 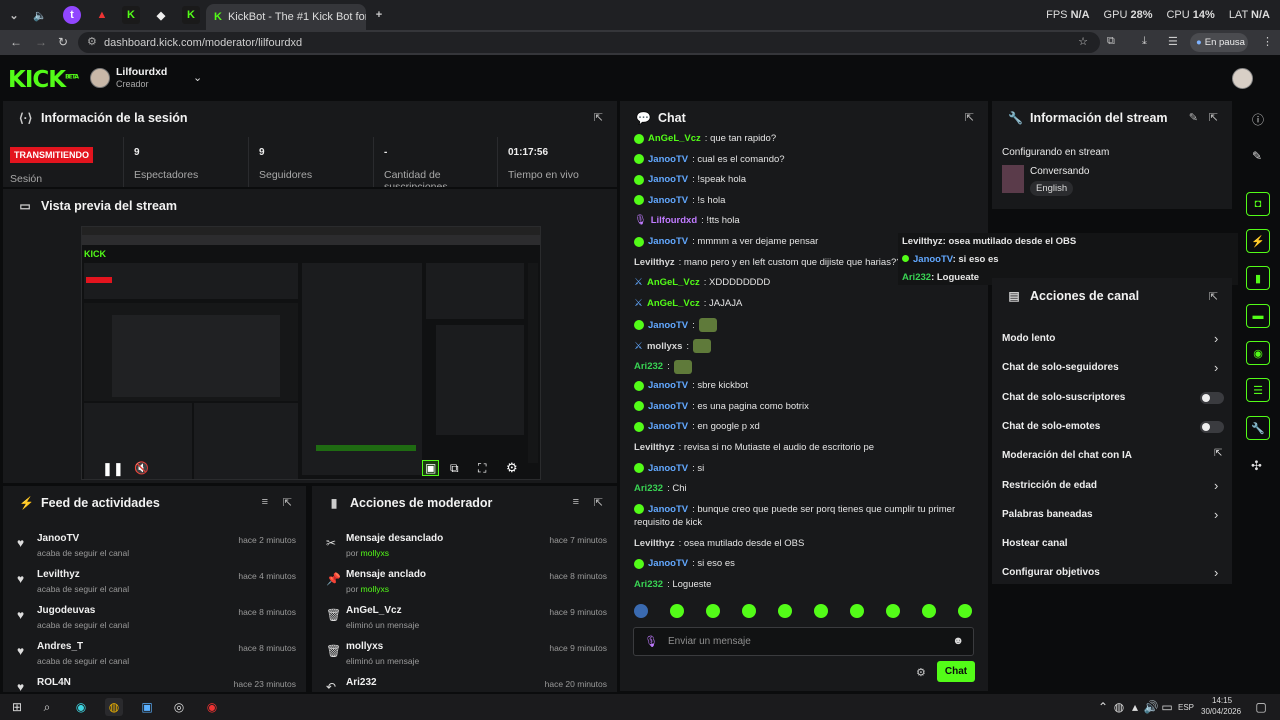 What do you see at coordinates (81, 707) in the screenshot?
I see `app-browser-icon: ◉` at bounding box center [81, 707].